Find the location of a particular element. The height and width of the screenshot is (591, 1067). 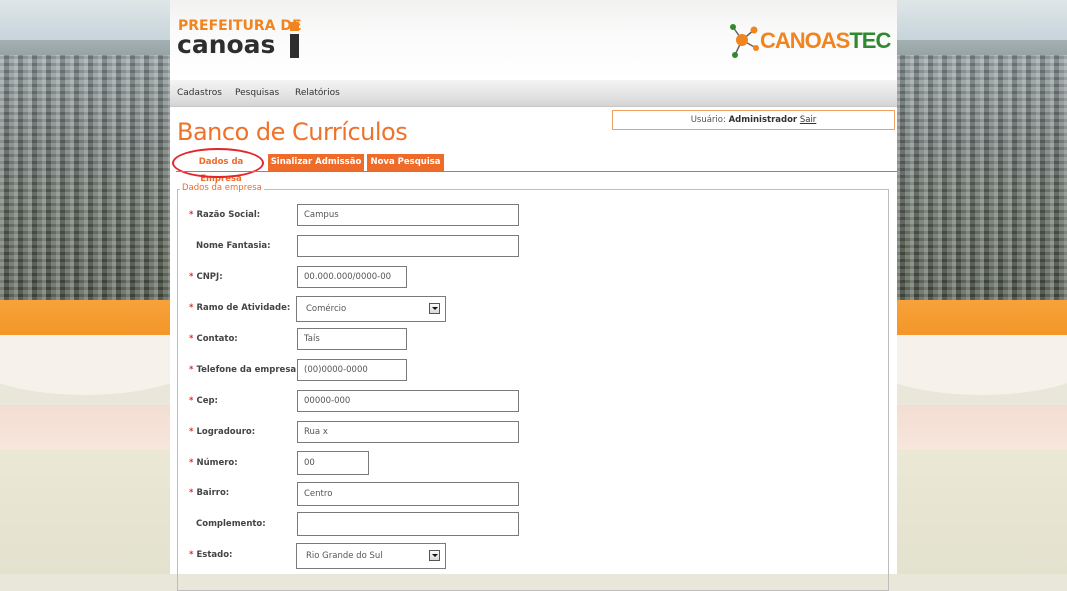

user-prefix: Usuário: is located at coordinates (708, 120).